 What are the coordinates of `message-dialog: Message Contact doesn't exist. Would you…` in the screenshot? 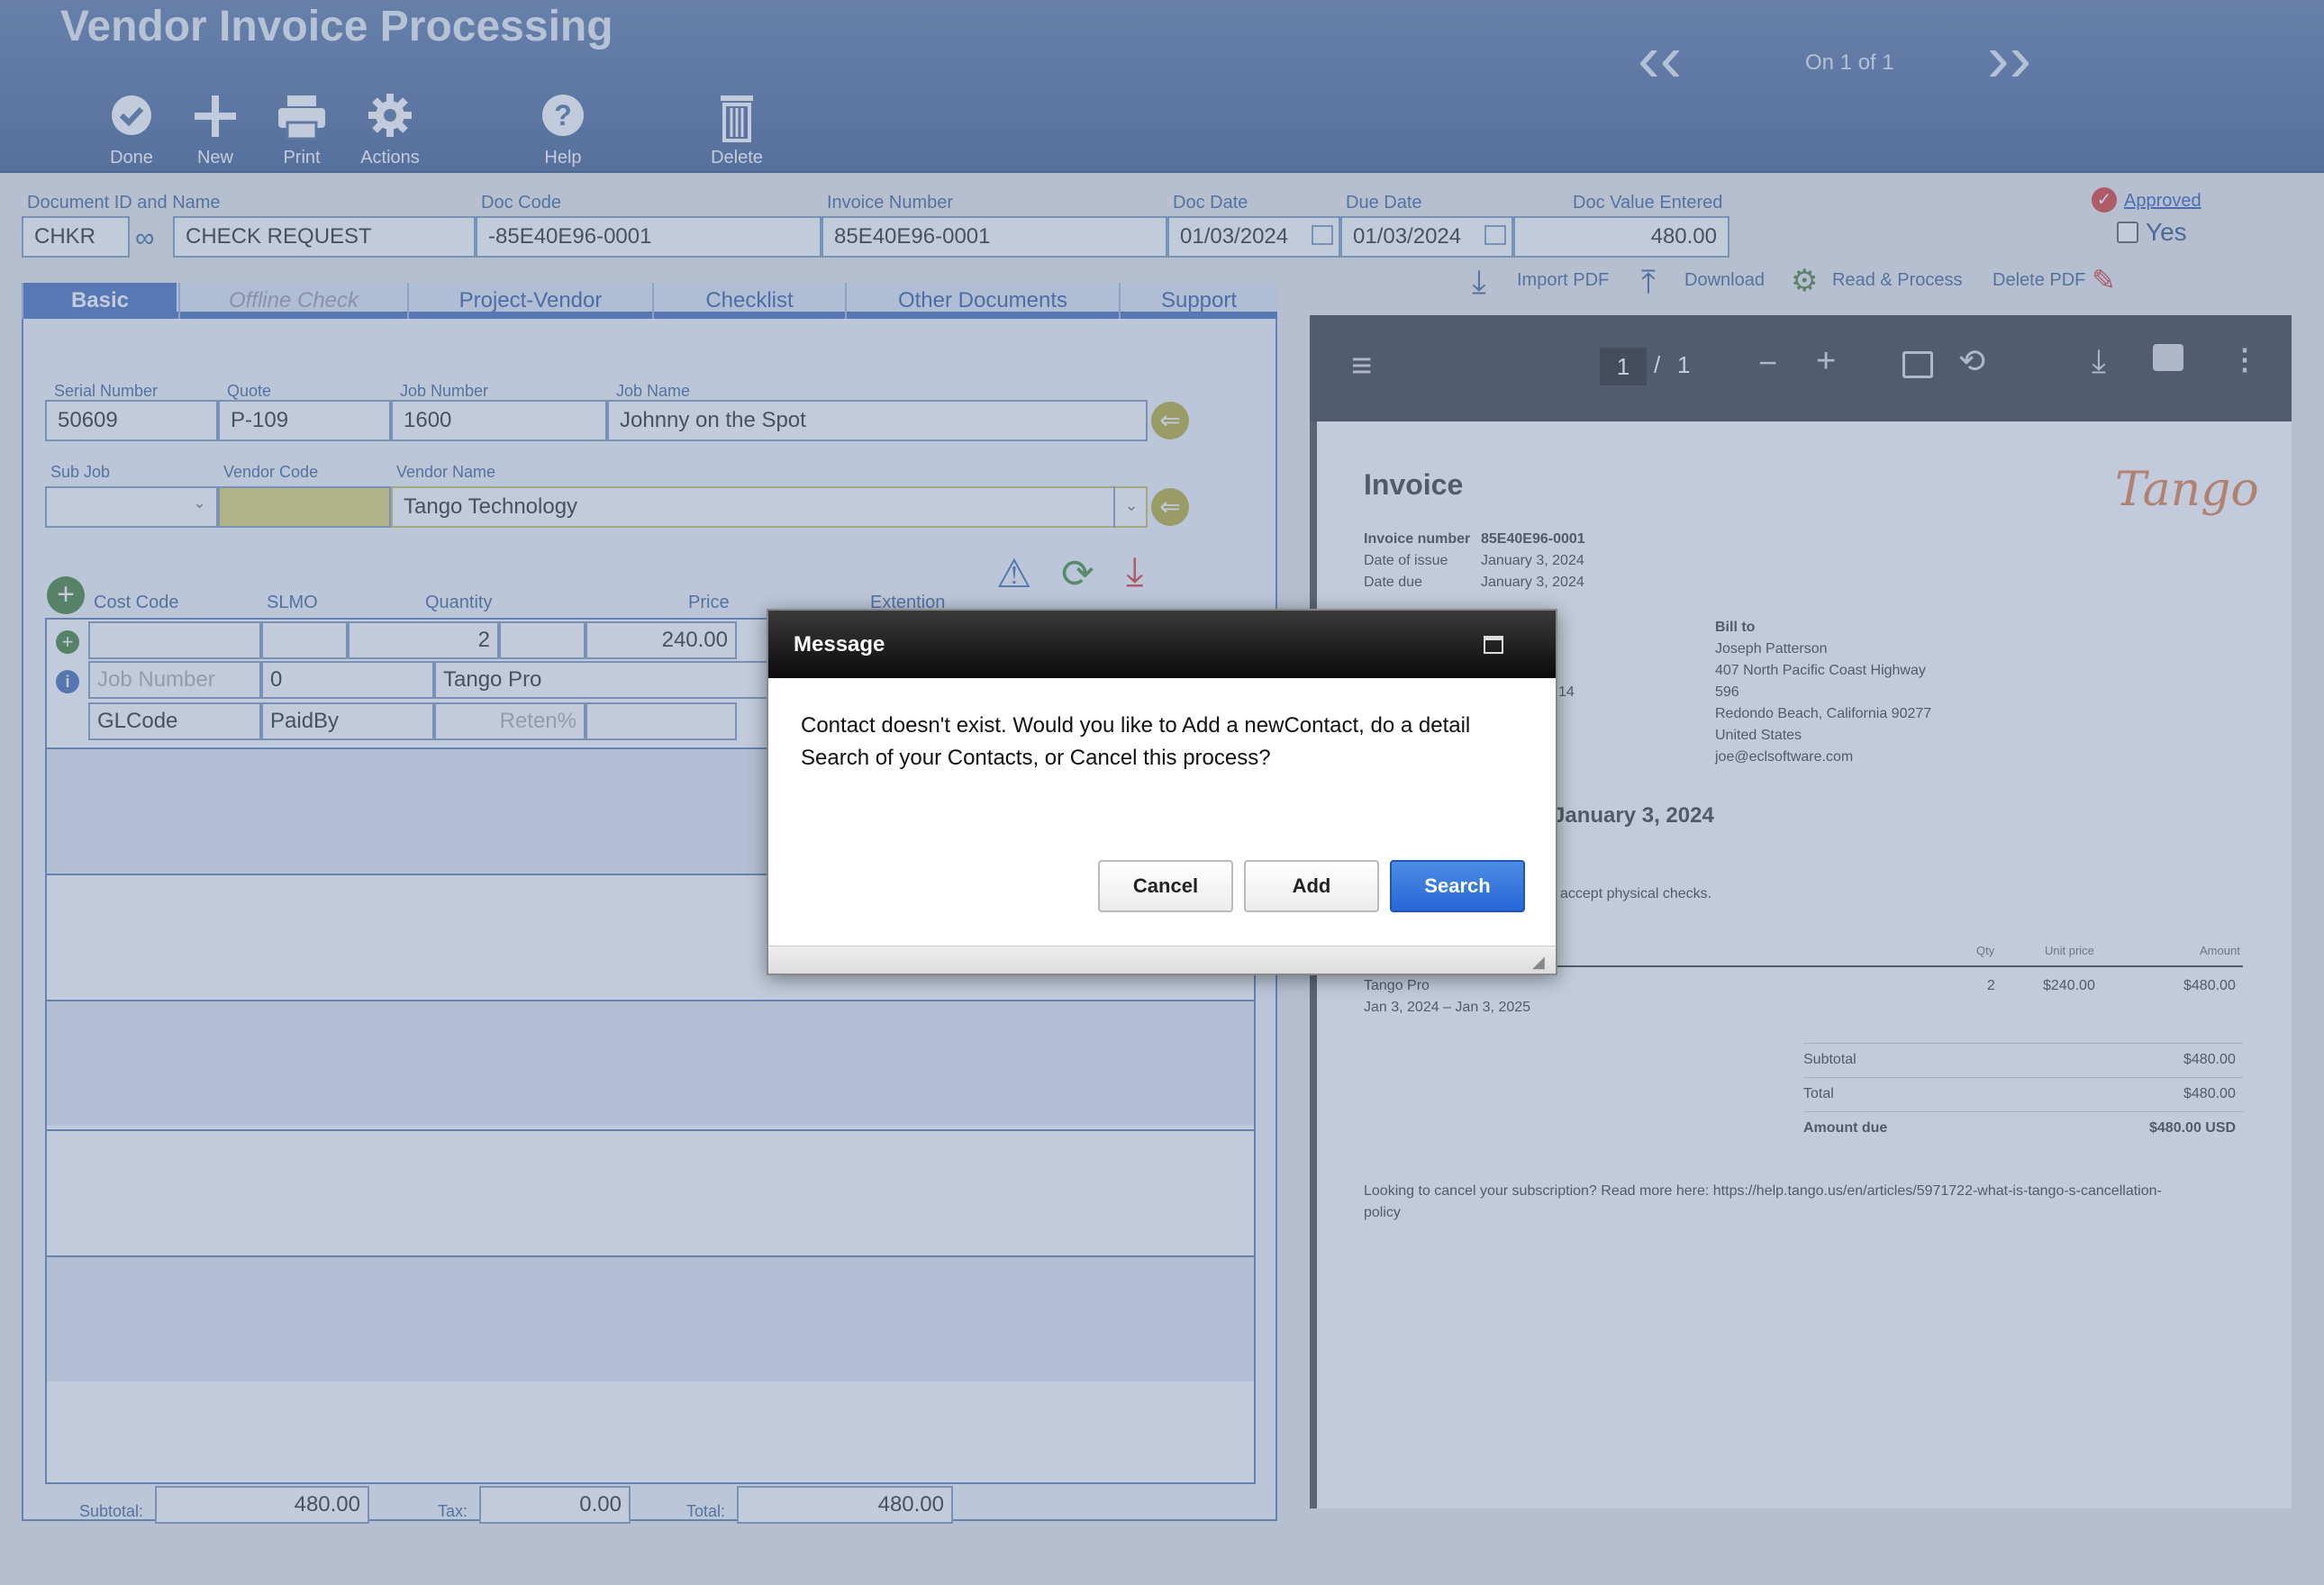 It's located at (1162, 792).